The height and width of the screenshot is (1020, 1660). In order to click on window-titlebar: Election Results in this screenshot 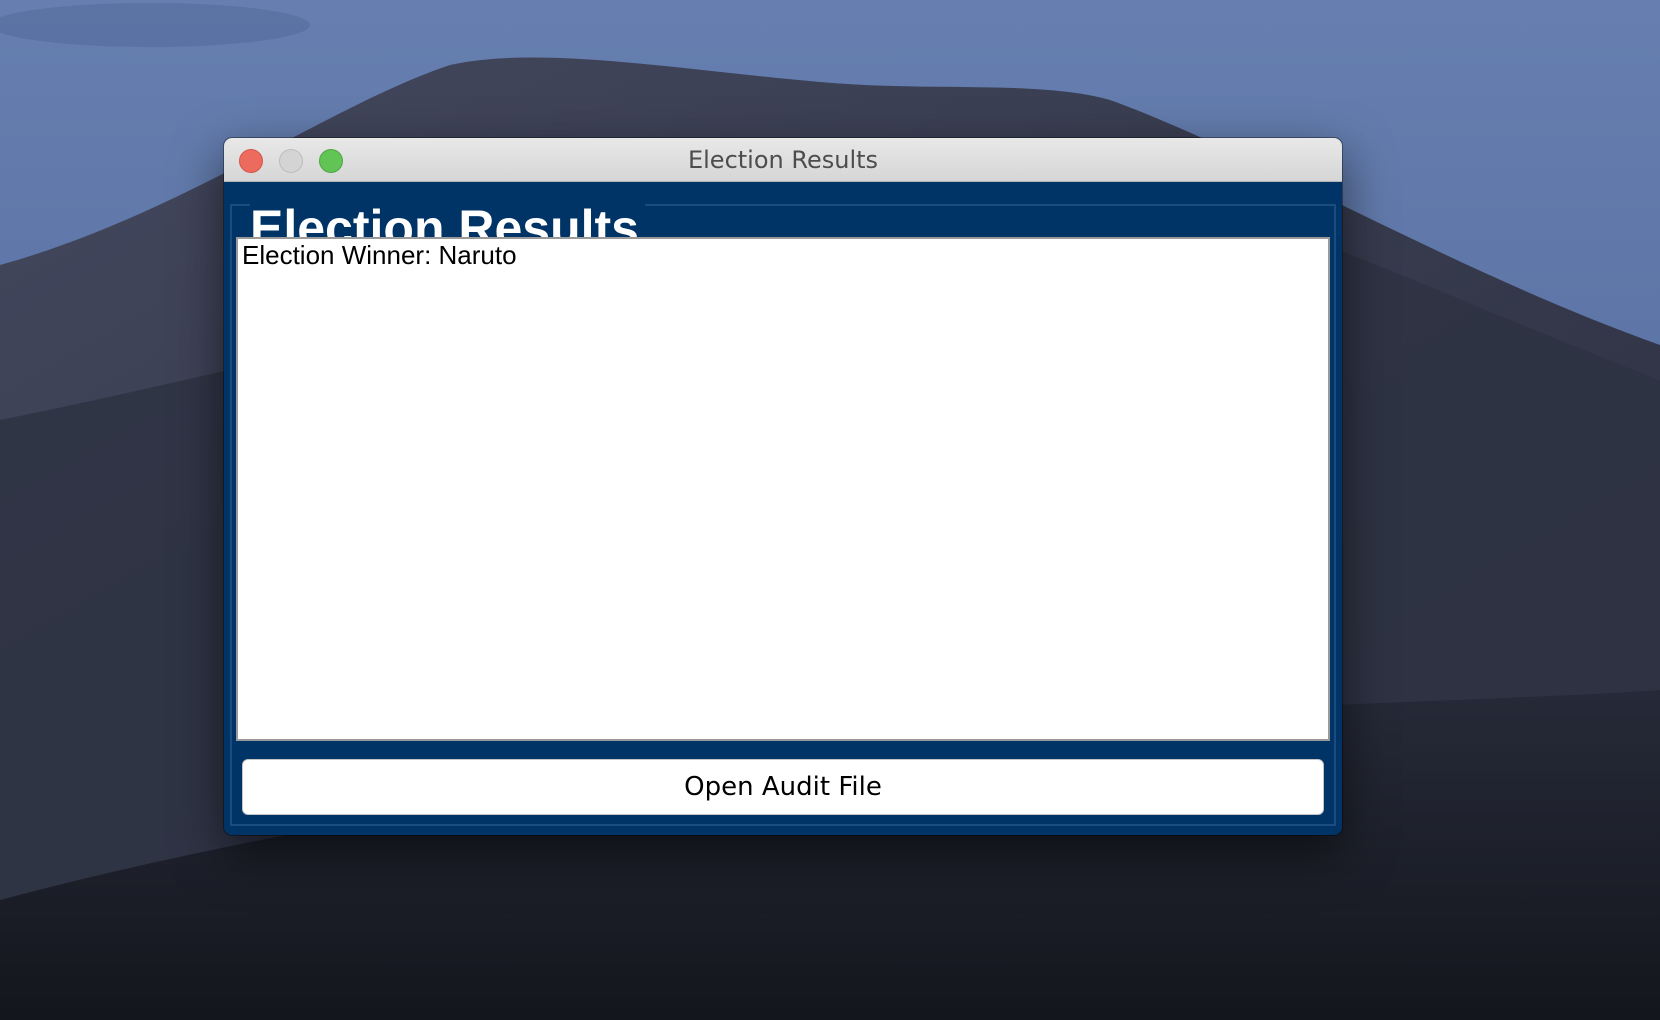, I will do `click(783, 160)`.